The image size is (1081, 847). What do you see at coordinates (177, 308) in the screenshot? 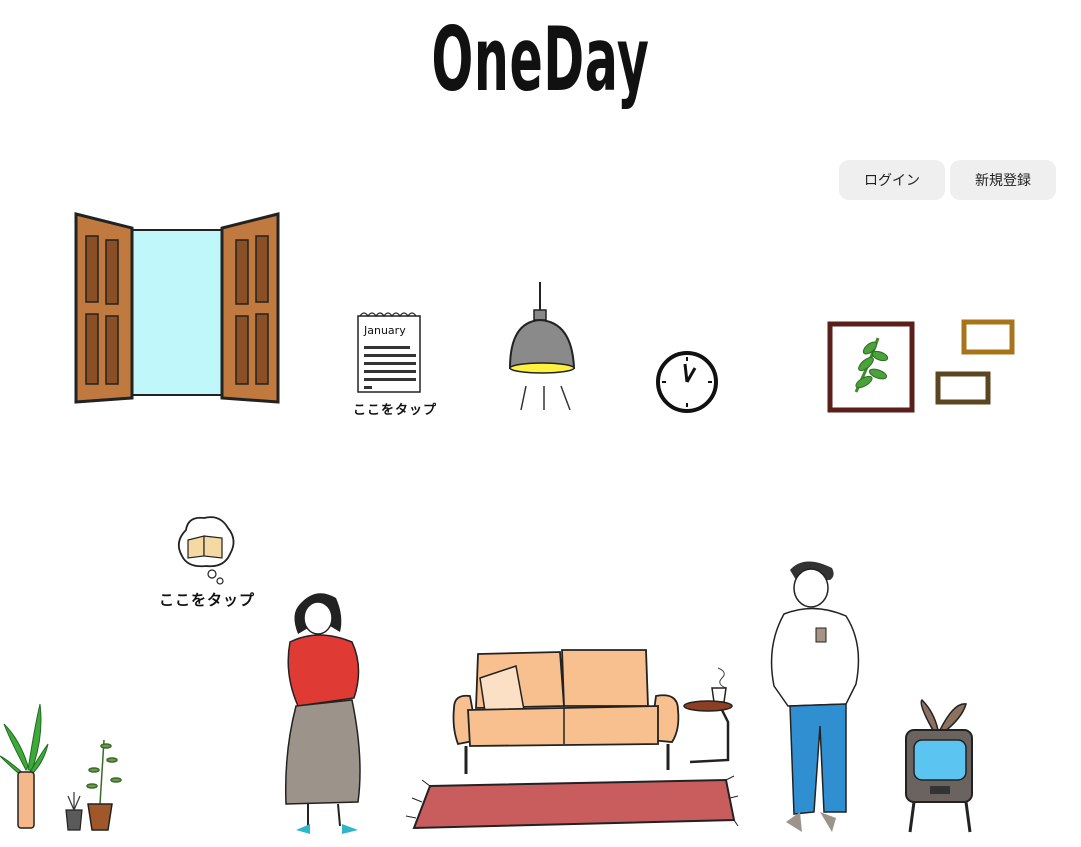
I see `window-illustration` at bounding box center [177, 308].